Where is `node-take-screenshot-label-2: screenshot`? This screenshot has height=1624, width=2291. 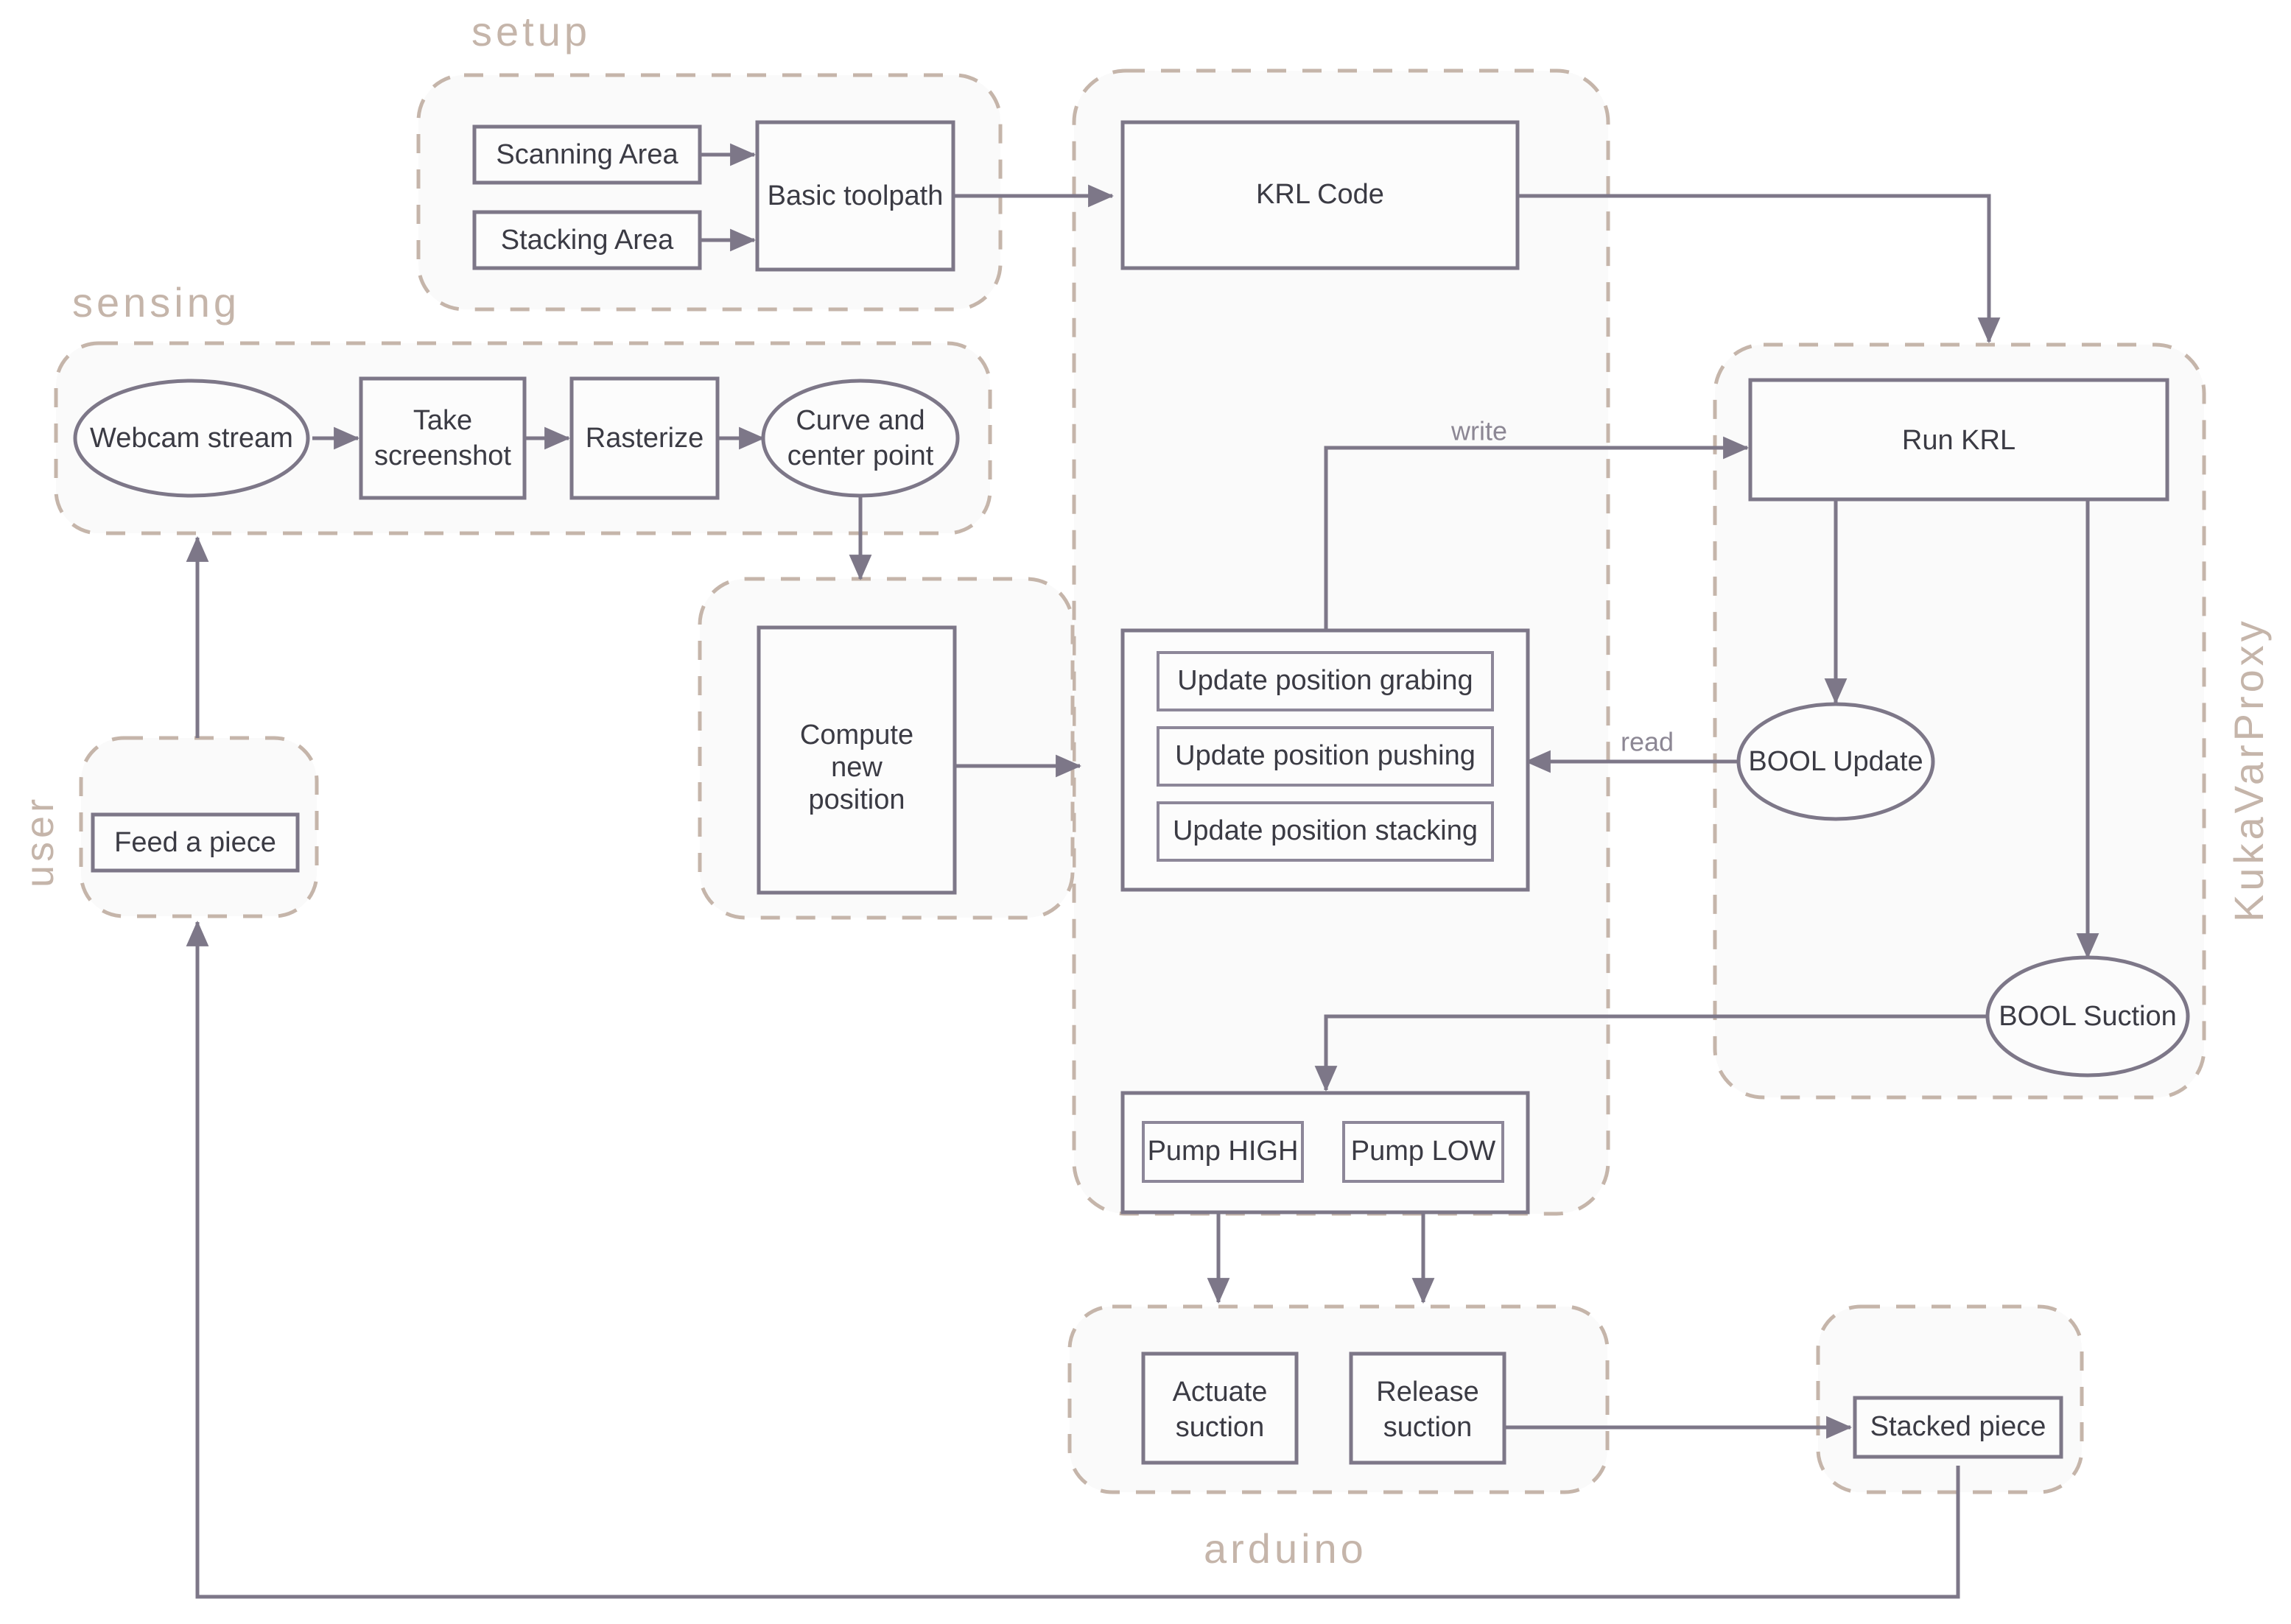 node-take-screenshot-label-2: screenshot is located at coordinates (442, 456).